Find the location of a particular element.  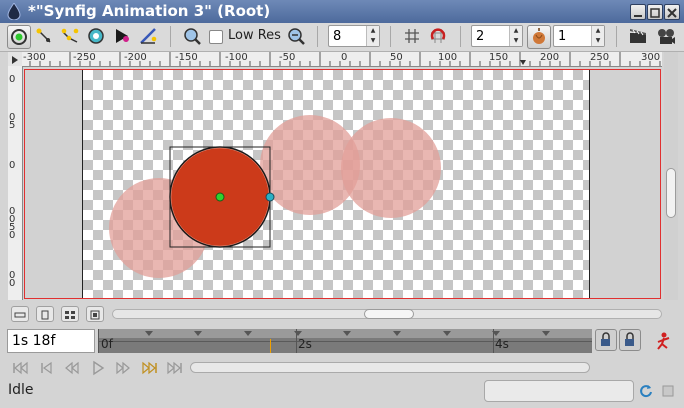

animation-mode-button is located at coordinates (664, 341).